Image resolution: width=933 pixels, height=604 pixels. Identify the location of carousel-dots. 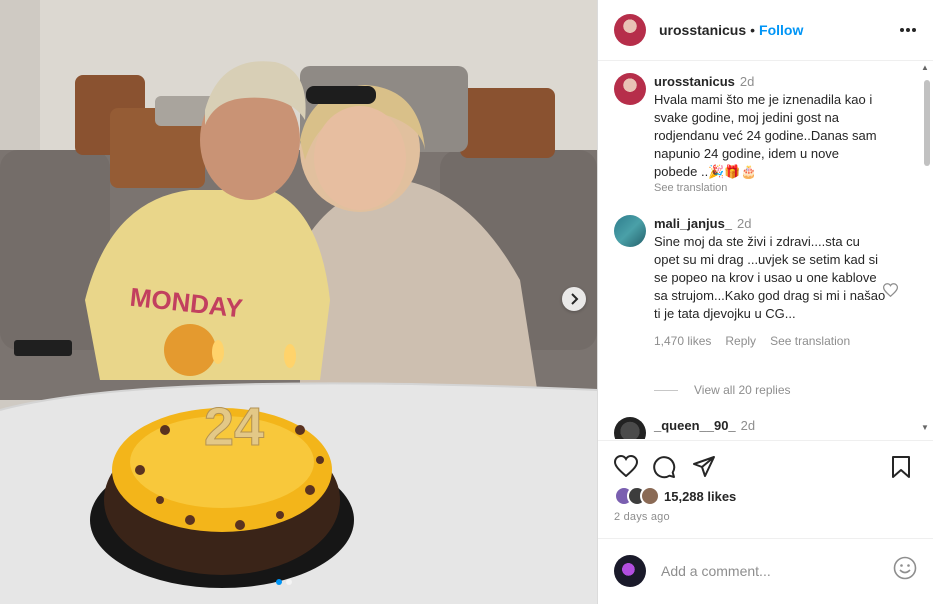
(284, 582).